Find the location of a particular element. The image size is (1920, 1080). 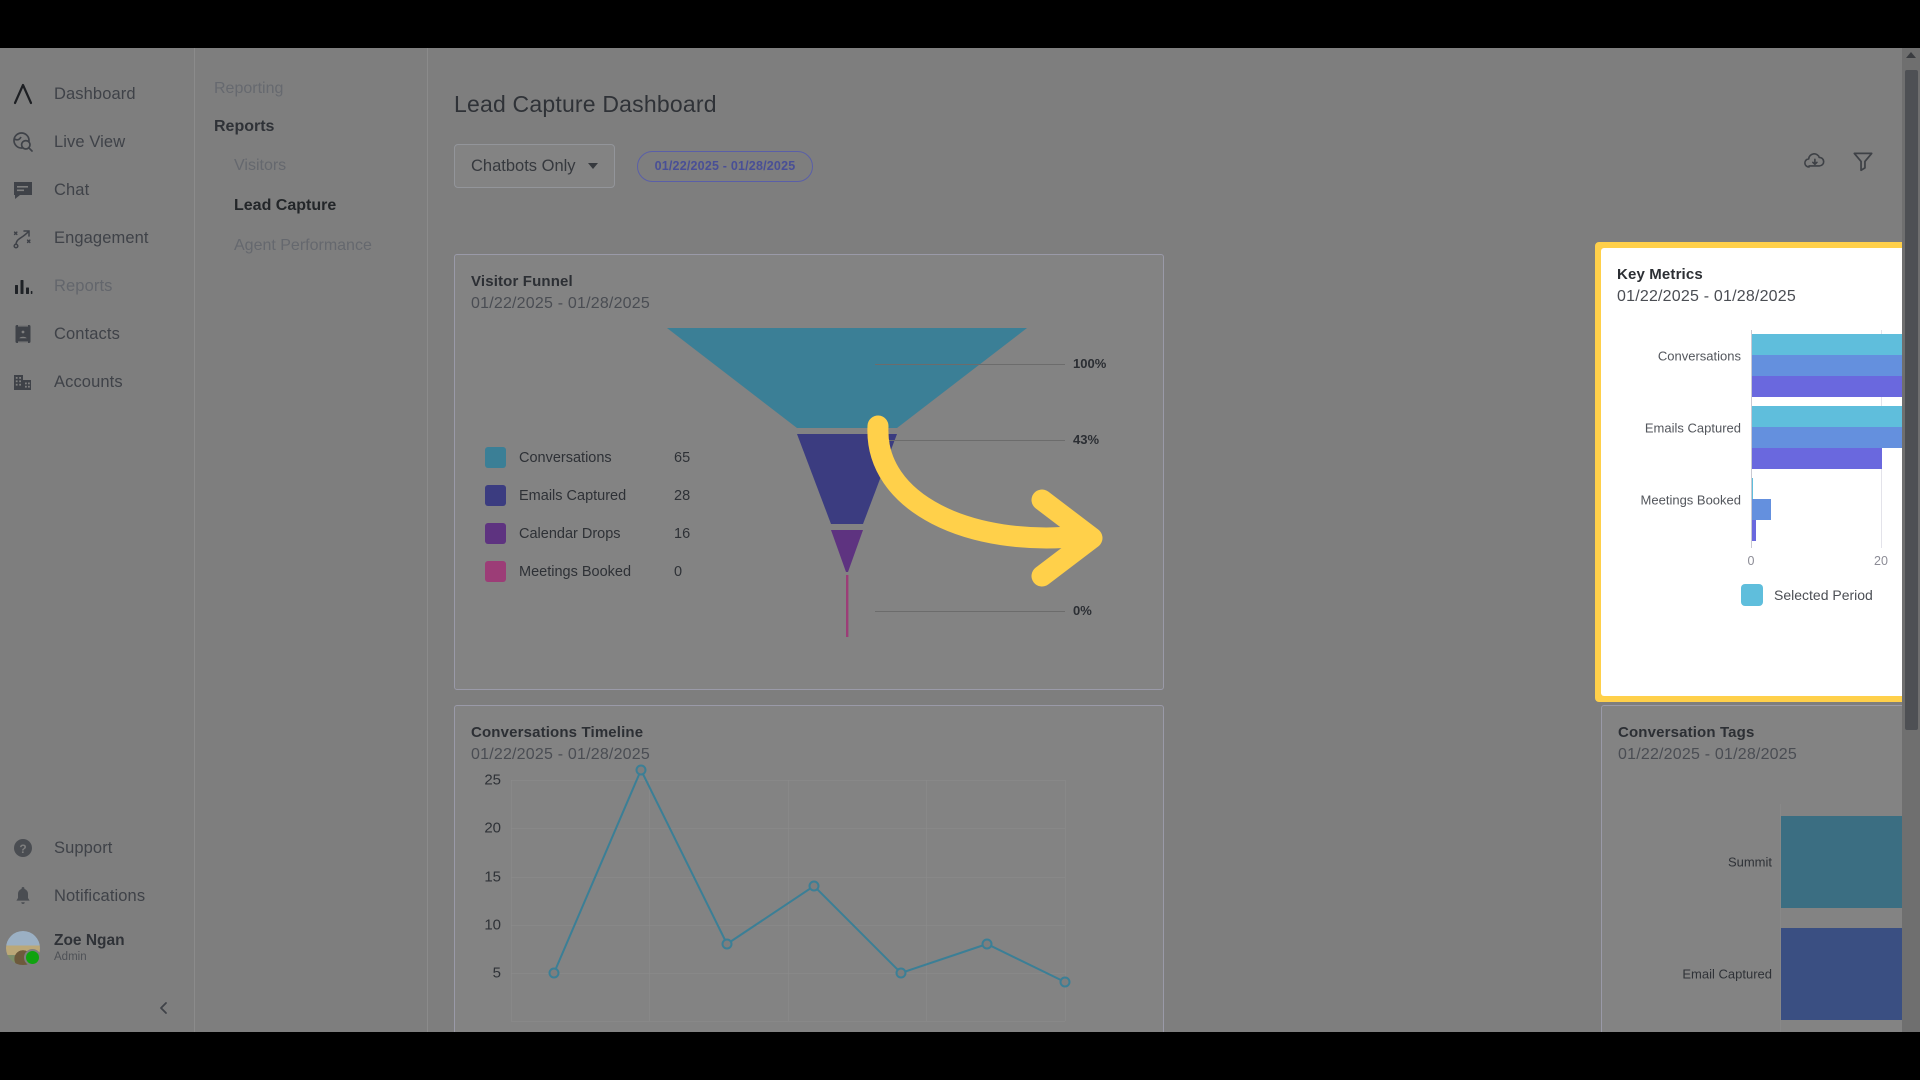

user-name: Zoe Ngan is located at coordinates (89, 940).